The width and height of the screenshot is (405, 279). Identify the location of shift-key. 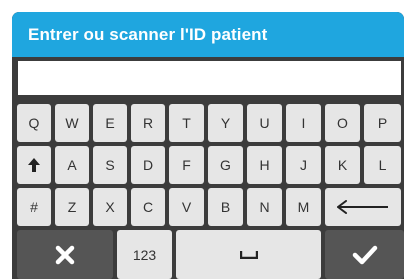
(34, 165).